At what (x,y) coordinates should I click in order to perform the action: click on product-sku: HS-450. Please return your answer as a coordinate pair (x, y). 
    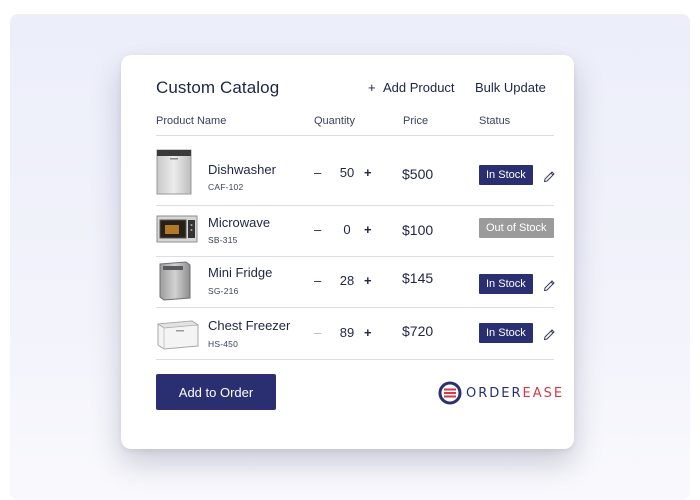
    Looking at the image, I should click on (223, 344).